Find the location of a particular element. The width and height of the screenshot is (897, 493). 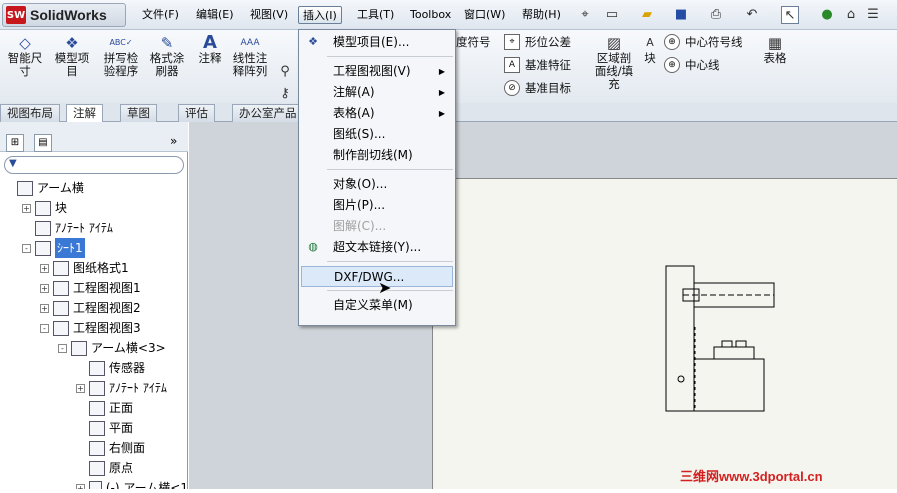

rebuild-traffic-light-icon: ● is located at coordinates (827, 15).